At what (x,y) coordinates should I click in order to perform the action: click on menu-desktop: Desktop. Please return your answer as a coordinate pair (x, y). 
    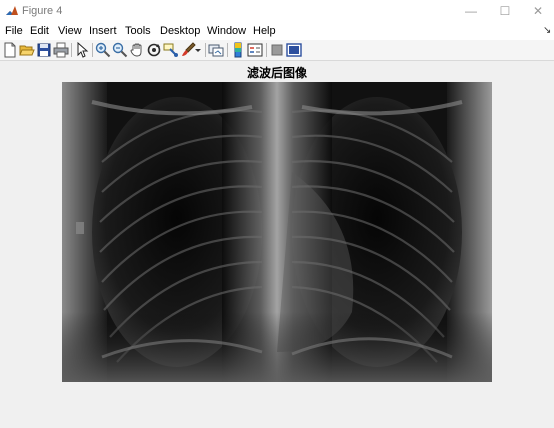
    Looking at the image, I should click on (180, 31).